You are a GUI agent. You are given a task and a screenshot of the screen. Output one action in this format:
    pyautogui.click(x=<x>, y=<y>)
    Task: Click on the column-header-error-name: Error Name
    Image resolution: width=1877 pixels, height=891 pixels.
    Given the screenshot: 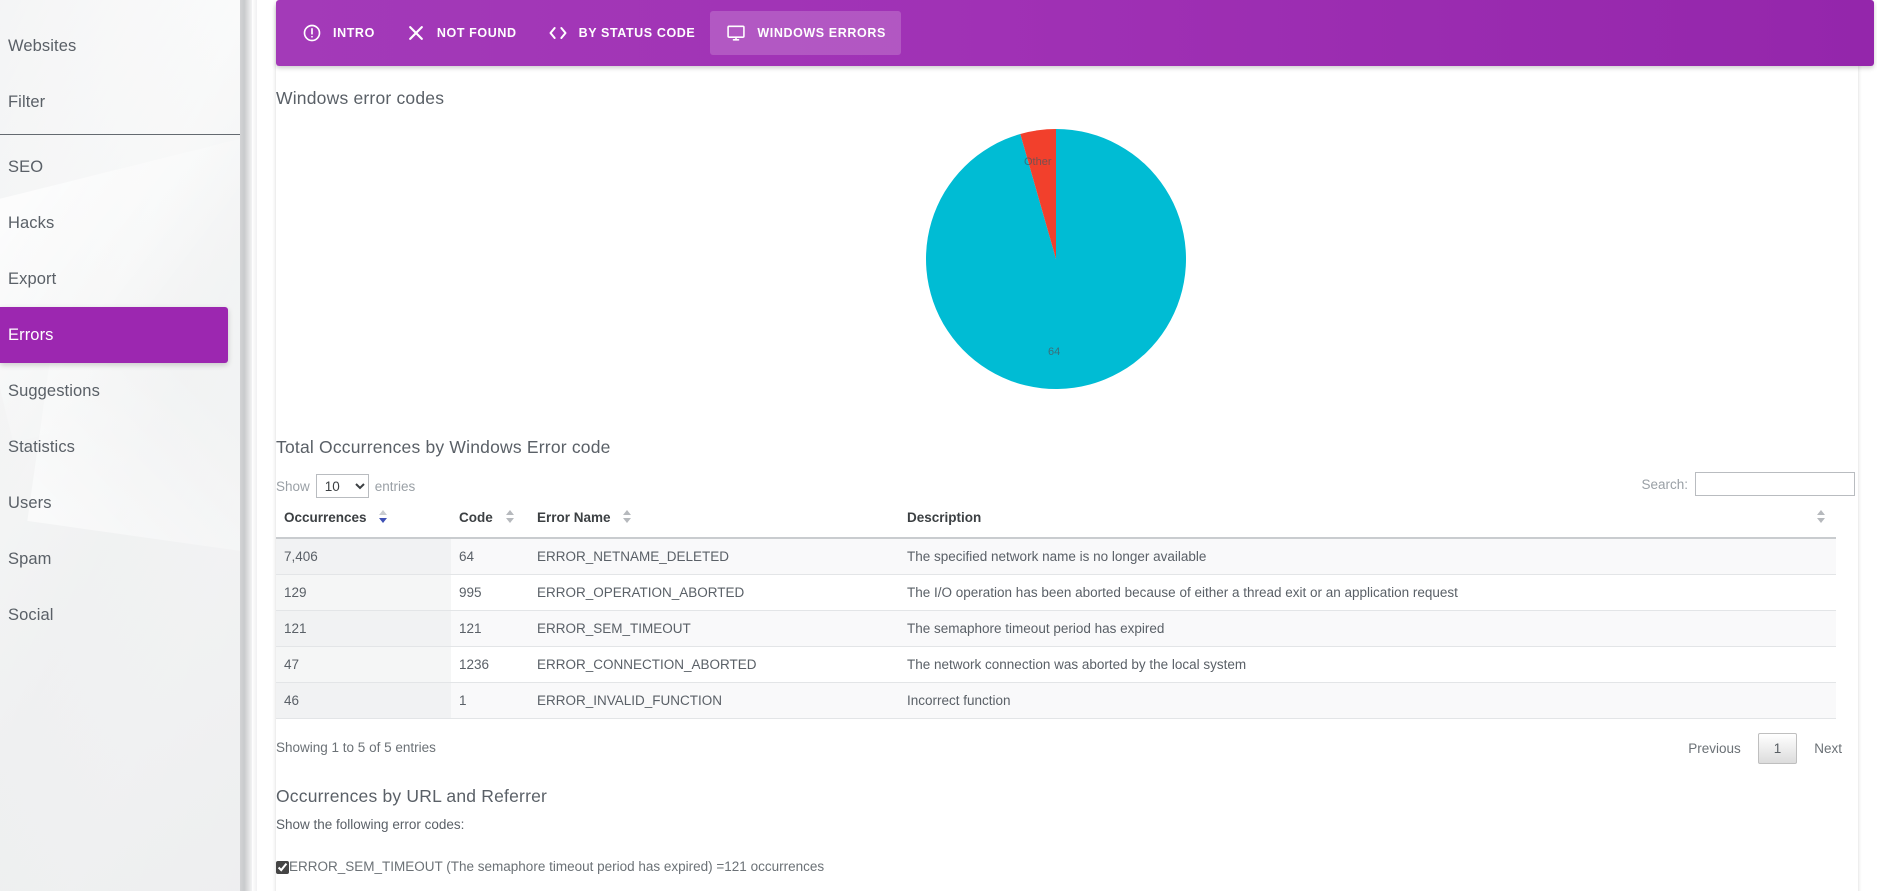 What is the action you would take?
    pyautogui.click(x=714, y=519)
    